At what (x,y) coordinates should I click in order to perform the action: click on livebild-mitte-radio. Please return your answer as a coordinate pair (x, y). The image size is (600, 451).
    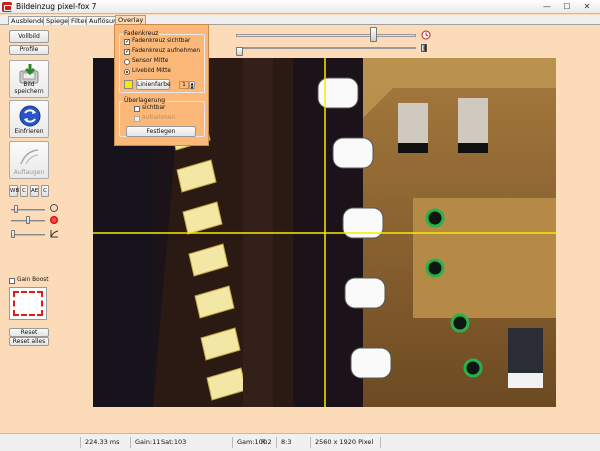
    Looking at the image, I should click on (127, 72).